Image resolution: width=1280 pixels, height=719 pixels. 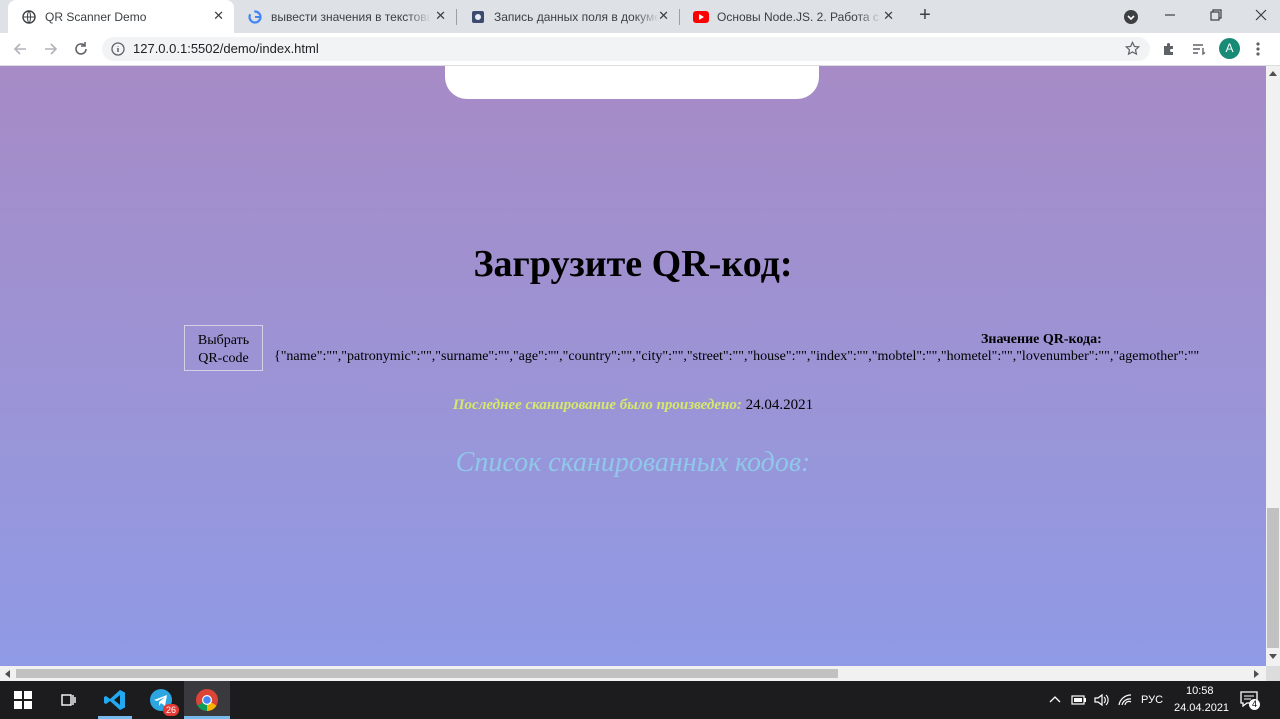 What do you see at coordinates (1132, 50) in the screenshot?
I see `bookmark-star-icon` at bounding box center [1132, 50].